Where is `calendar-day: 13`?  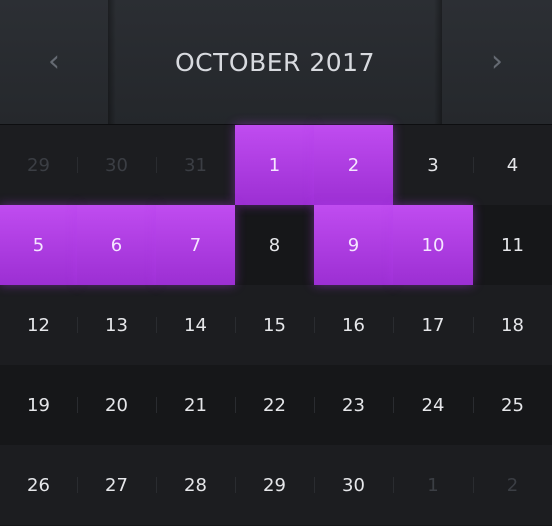 calendar-day: 13 is located at coordinates (117, 325).